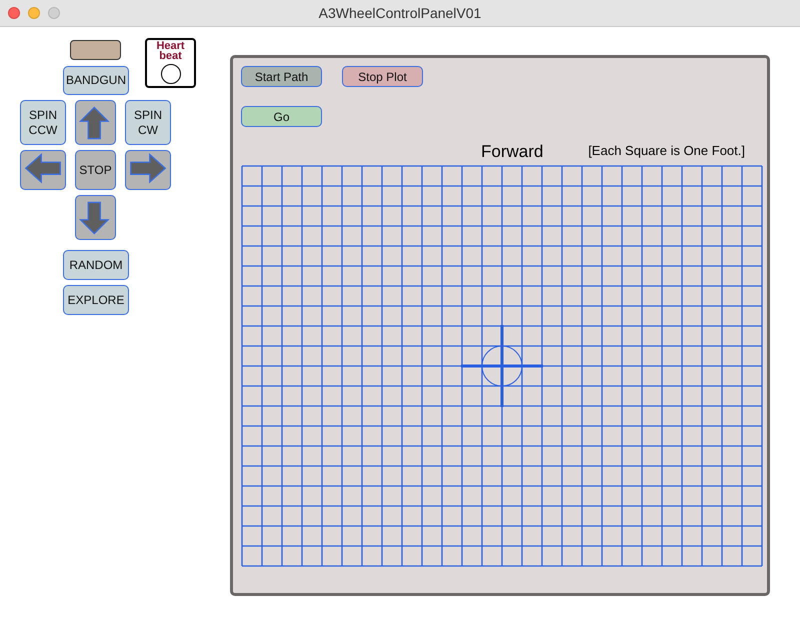 This screenshot has width=800, height=626. I want to click on blank-button, so click(95, 50).